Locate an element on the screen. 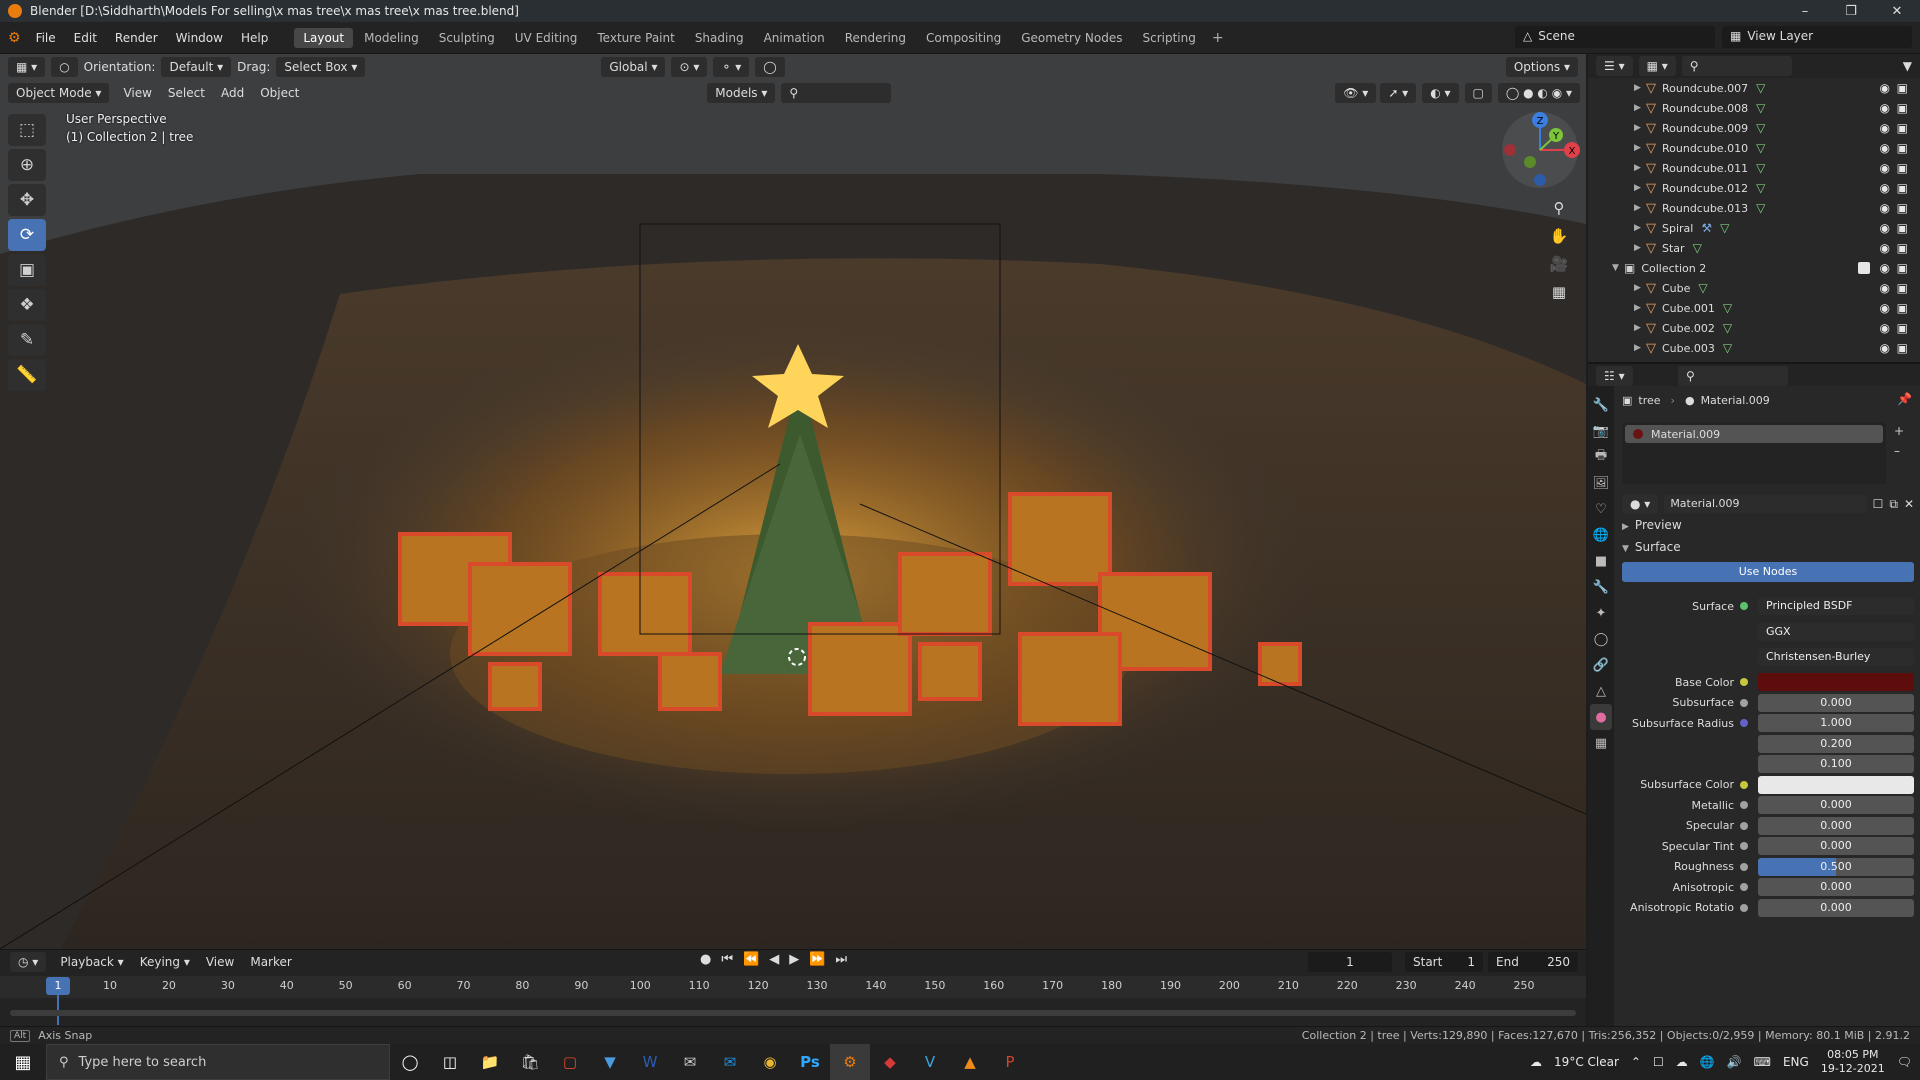  workspace-tab-sculpting: Sculpting is located at coordinates (467, 38).